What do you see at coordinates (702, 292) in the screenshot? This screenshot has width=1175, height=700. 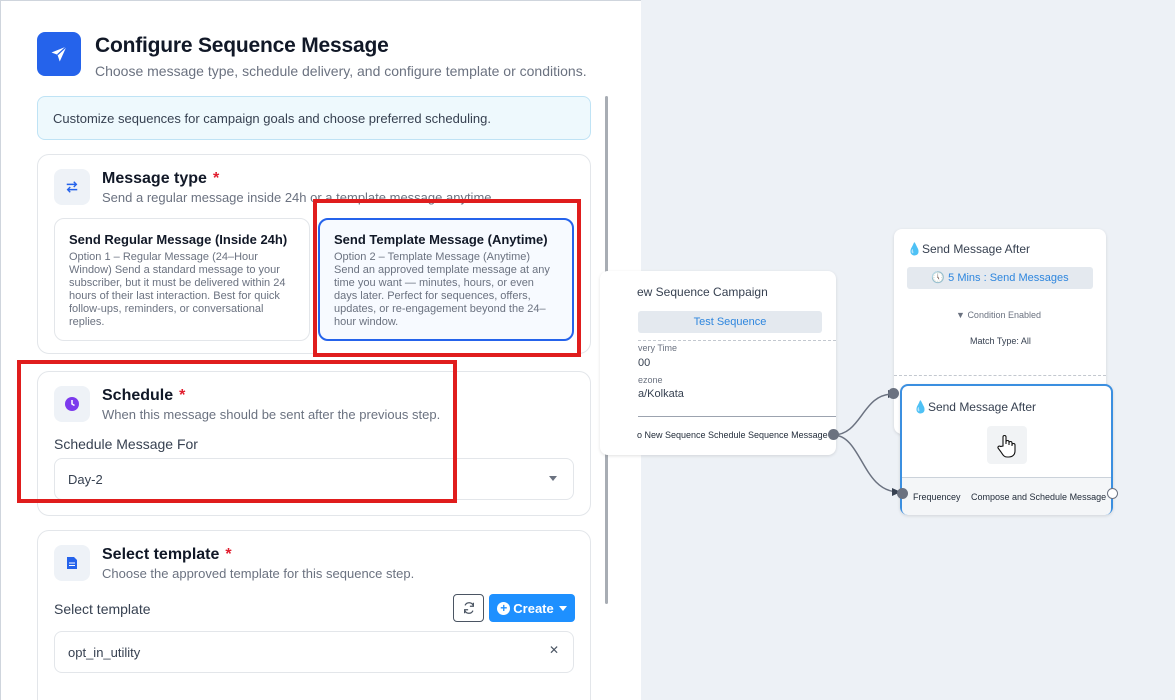 I see `campaign-node-title: ew Sequence Campaign` at bounding box center [702, 292].